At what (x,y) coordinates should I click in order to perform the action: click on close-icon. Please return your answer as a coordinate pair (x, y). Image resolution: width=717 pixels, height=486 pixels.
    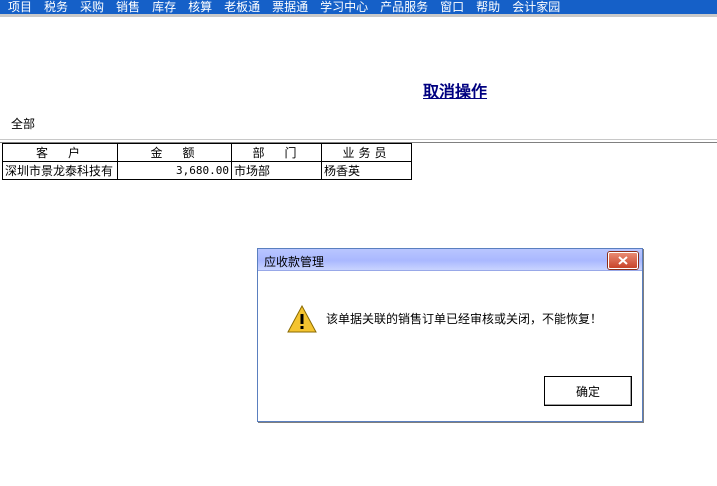
    Looking at the image, I should click on (623, 260).